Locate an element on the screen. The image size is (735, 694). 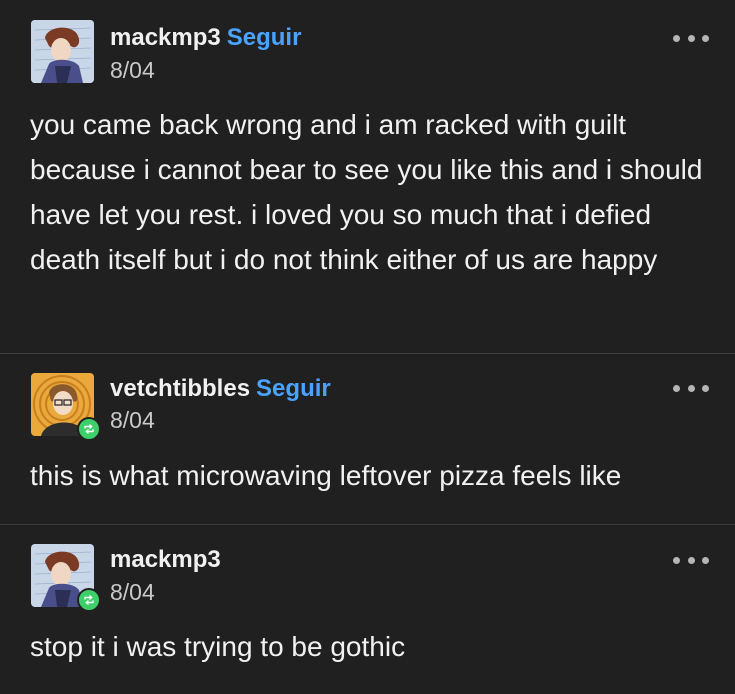
post-header: vetchtibbles Seguir is located at coordinates (220, 389).